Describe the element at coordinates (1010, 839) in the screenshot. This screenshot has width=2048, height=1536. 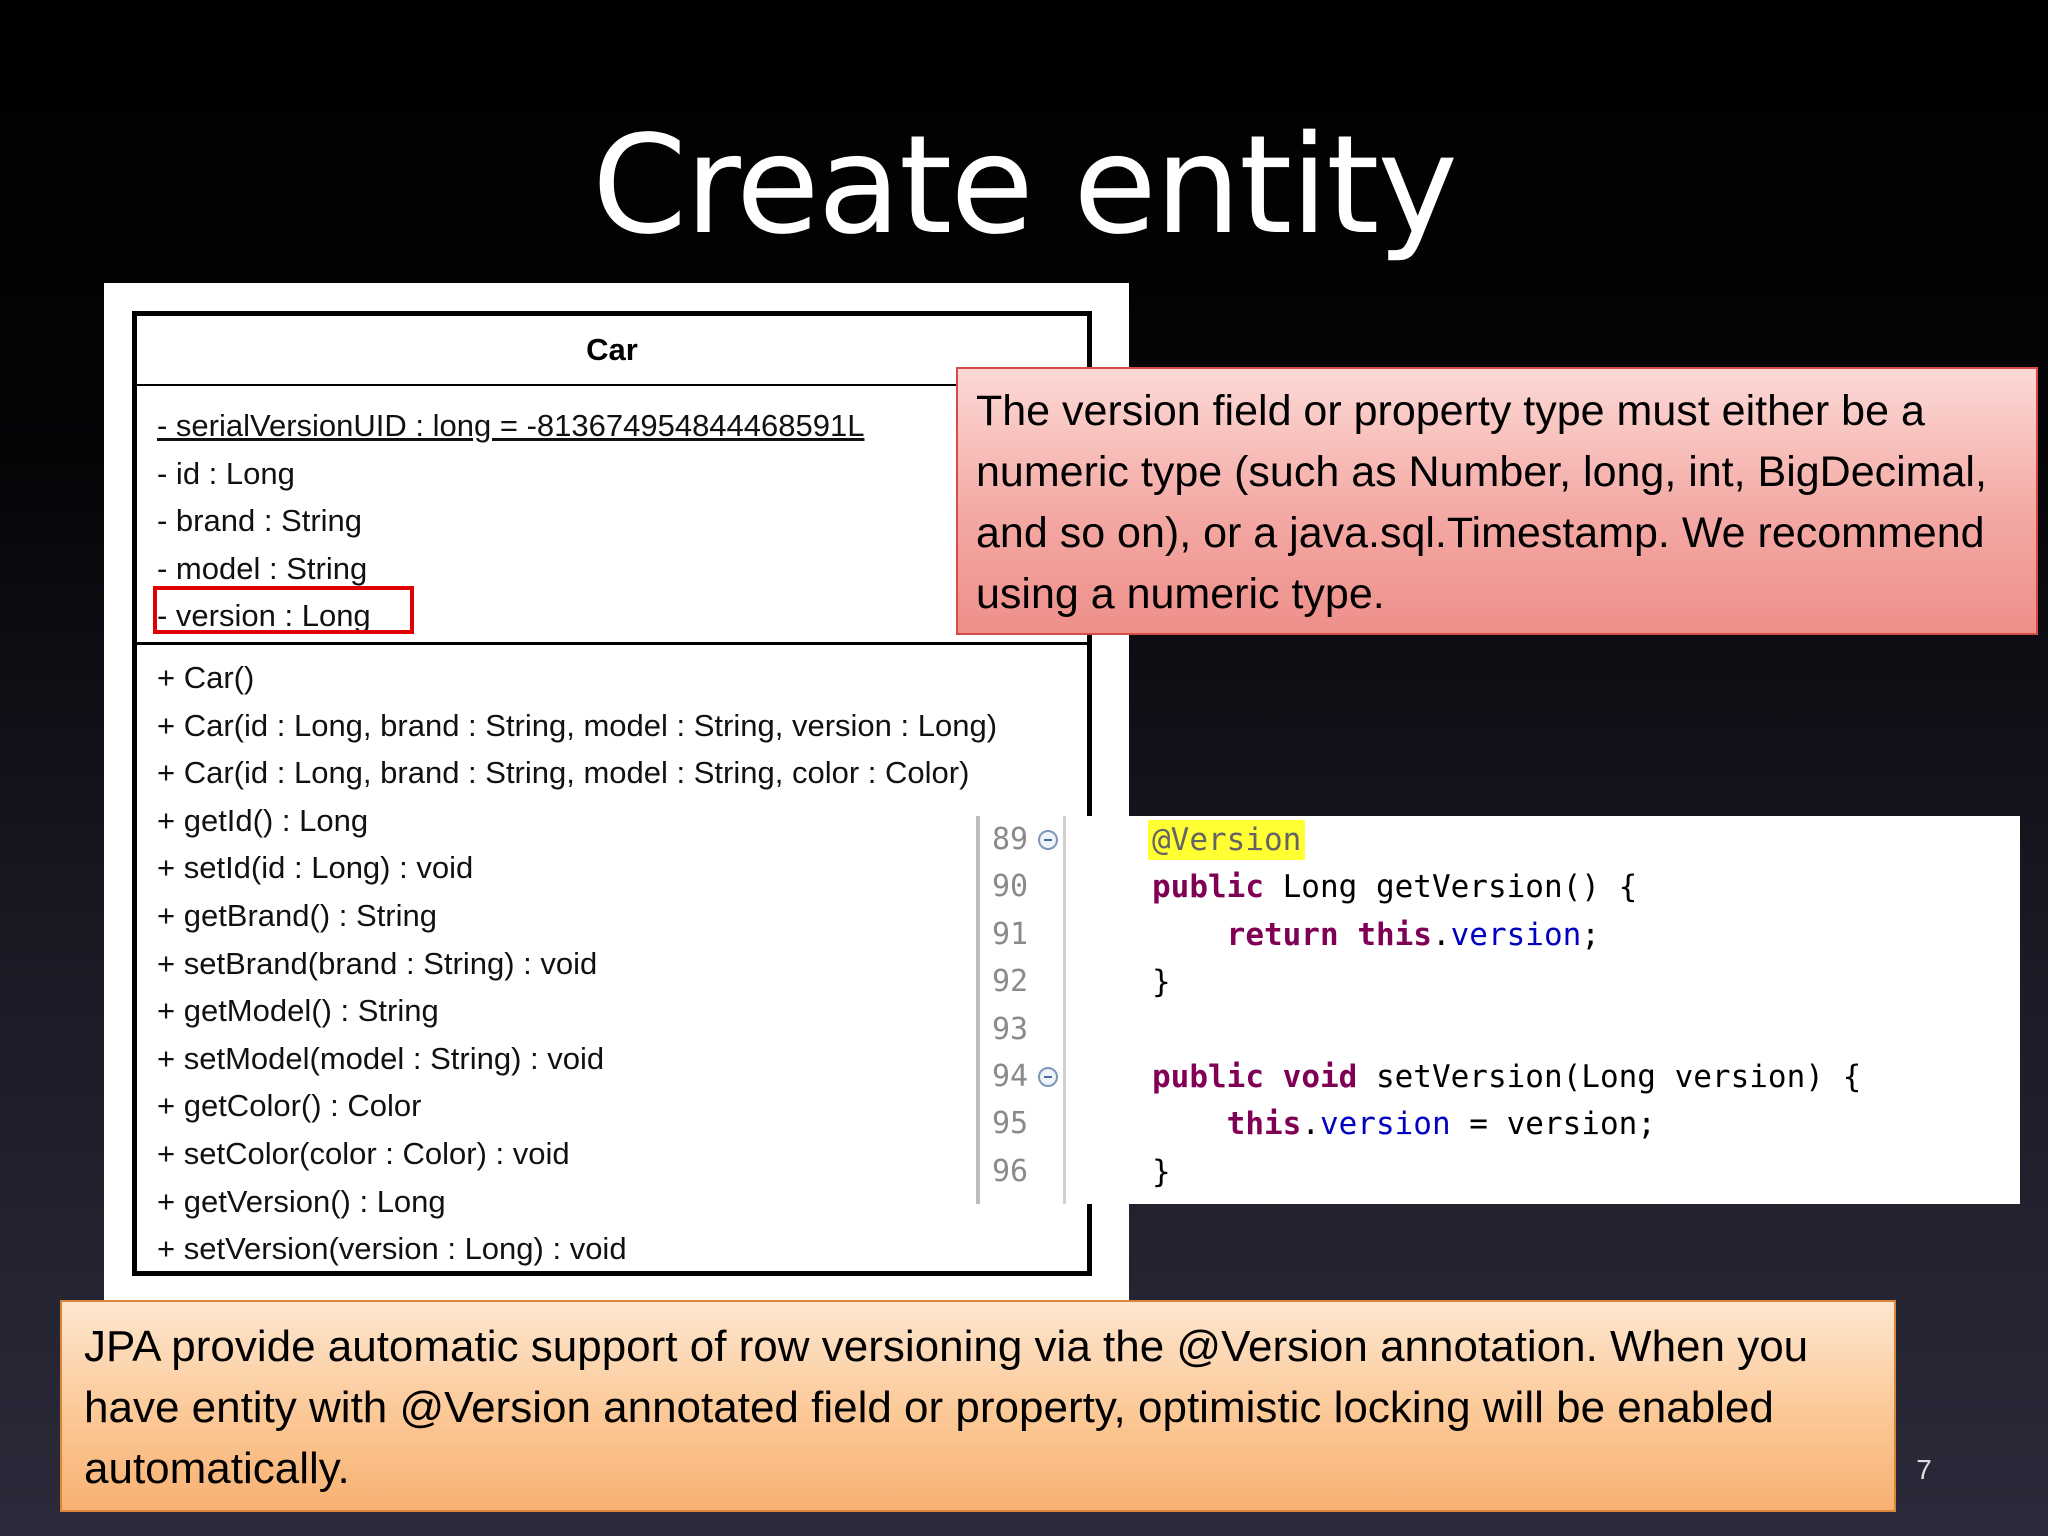
I see `line-number: 89` at that location.